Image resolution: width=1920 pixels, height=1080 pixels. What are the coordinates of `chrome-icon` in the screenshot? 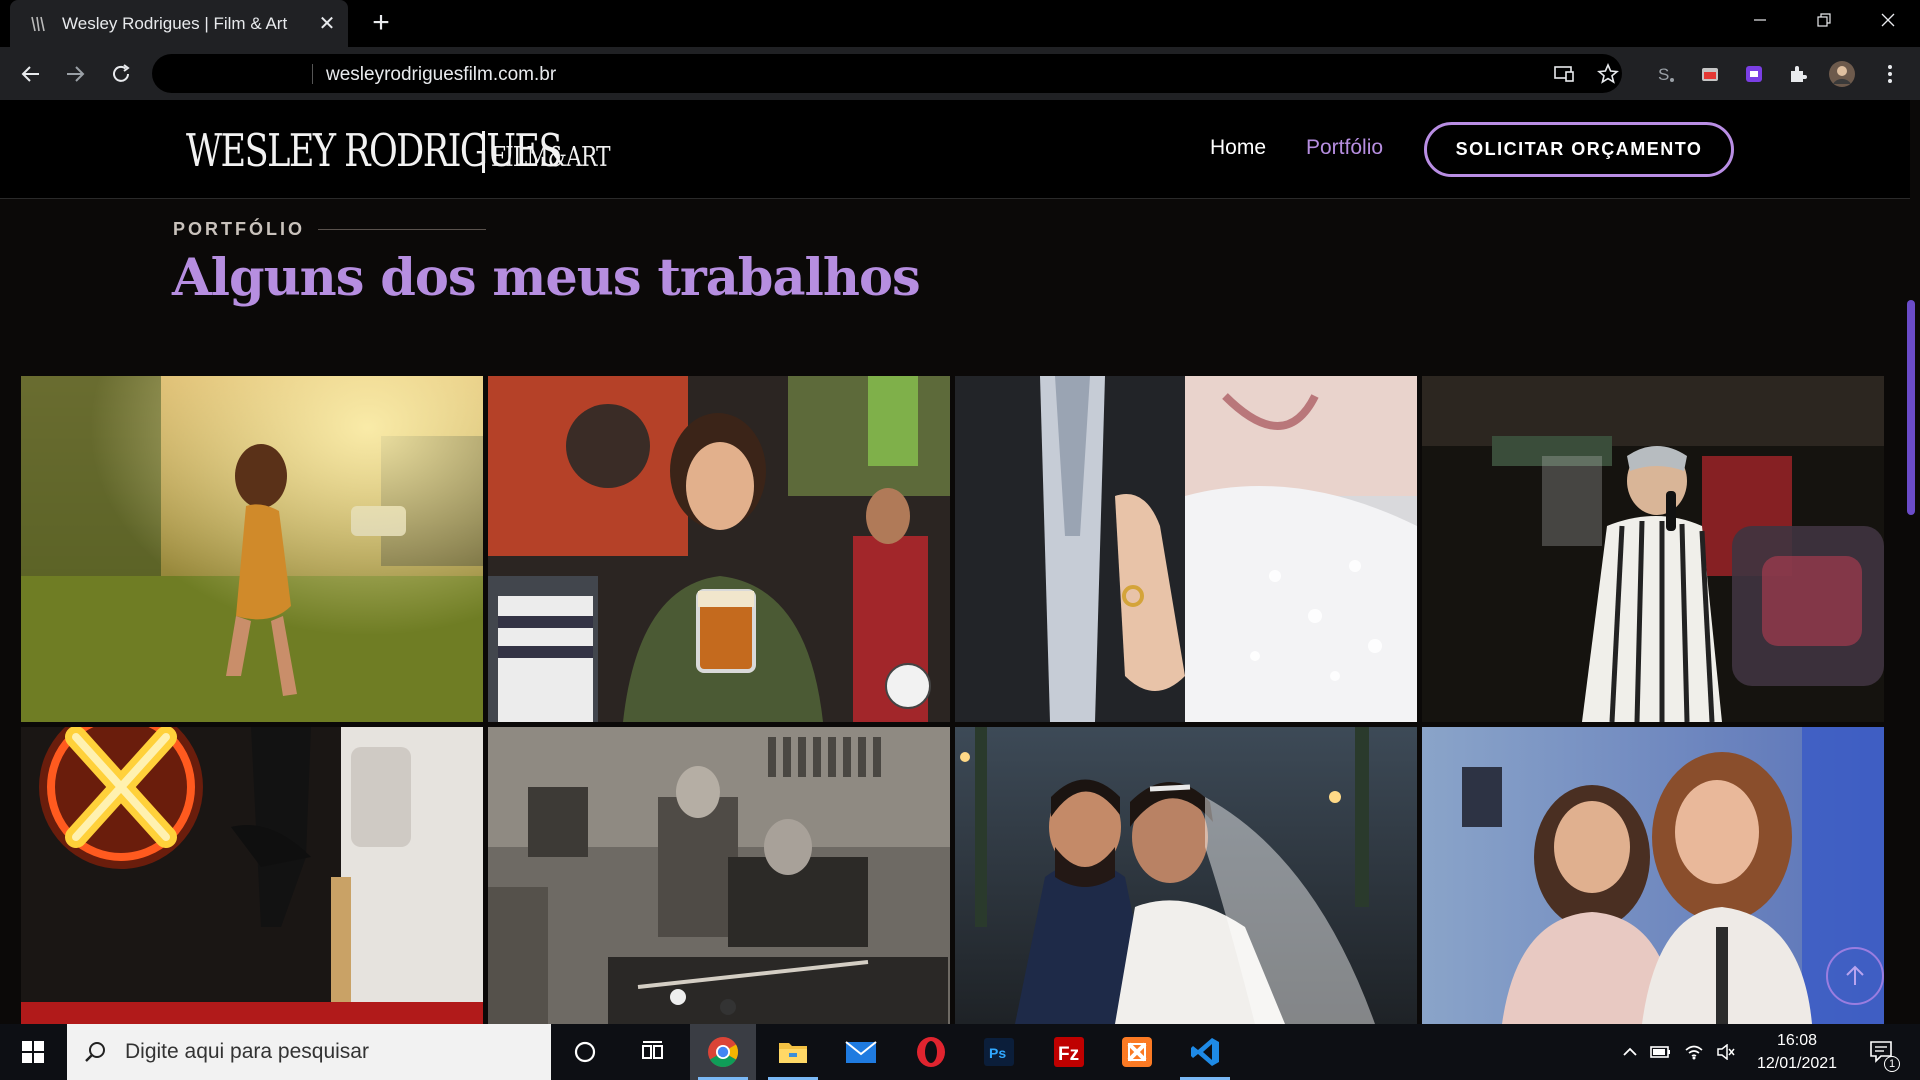 It's located at (723, 1052).